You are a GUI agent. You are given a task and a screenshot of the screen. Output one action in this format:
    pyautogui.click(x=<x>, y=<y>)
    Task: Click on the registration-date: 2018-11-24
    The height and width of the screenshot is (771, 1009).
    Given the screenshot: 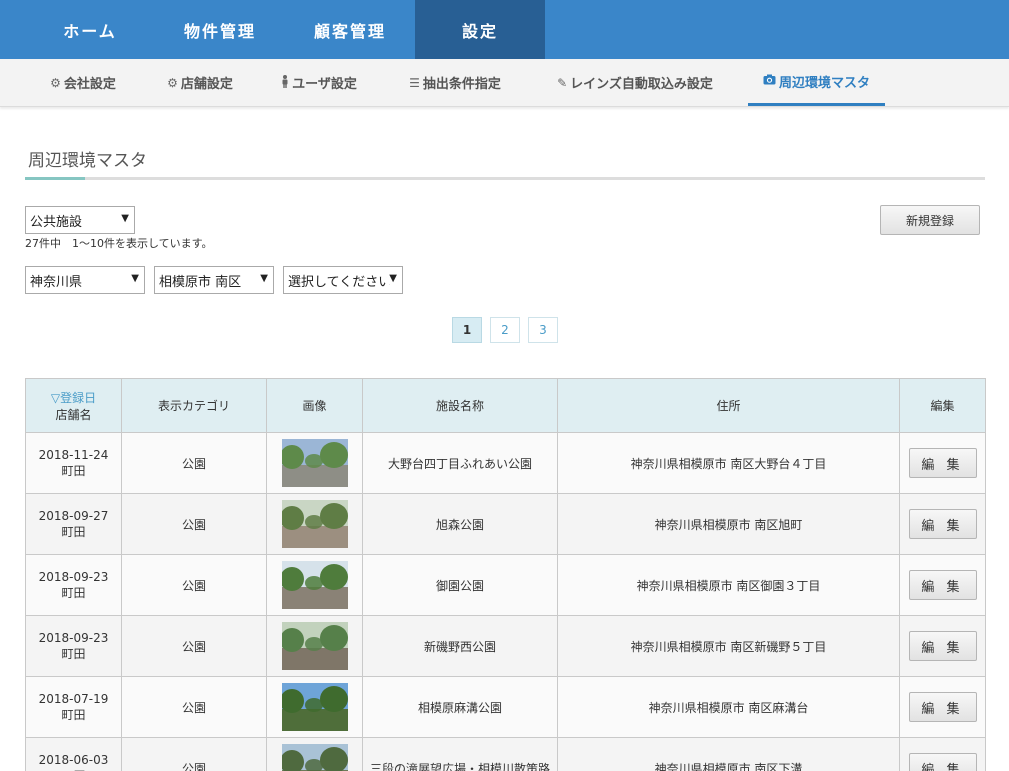 What is the action you would take?
    pyautogui.click(x=73, y=454)
    